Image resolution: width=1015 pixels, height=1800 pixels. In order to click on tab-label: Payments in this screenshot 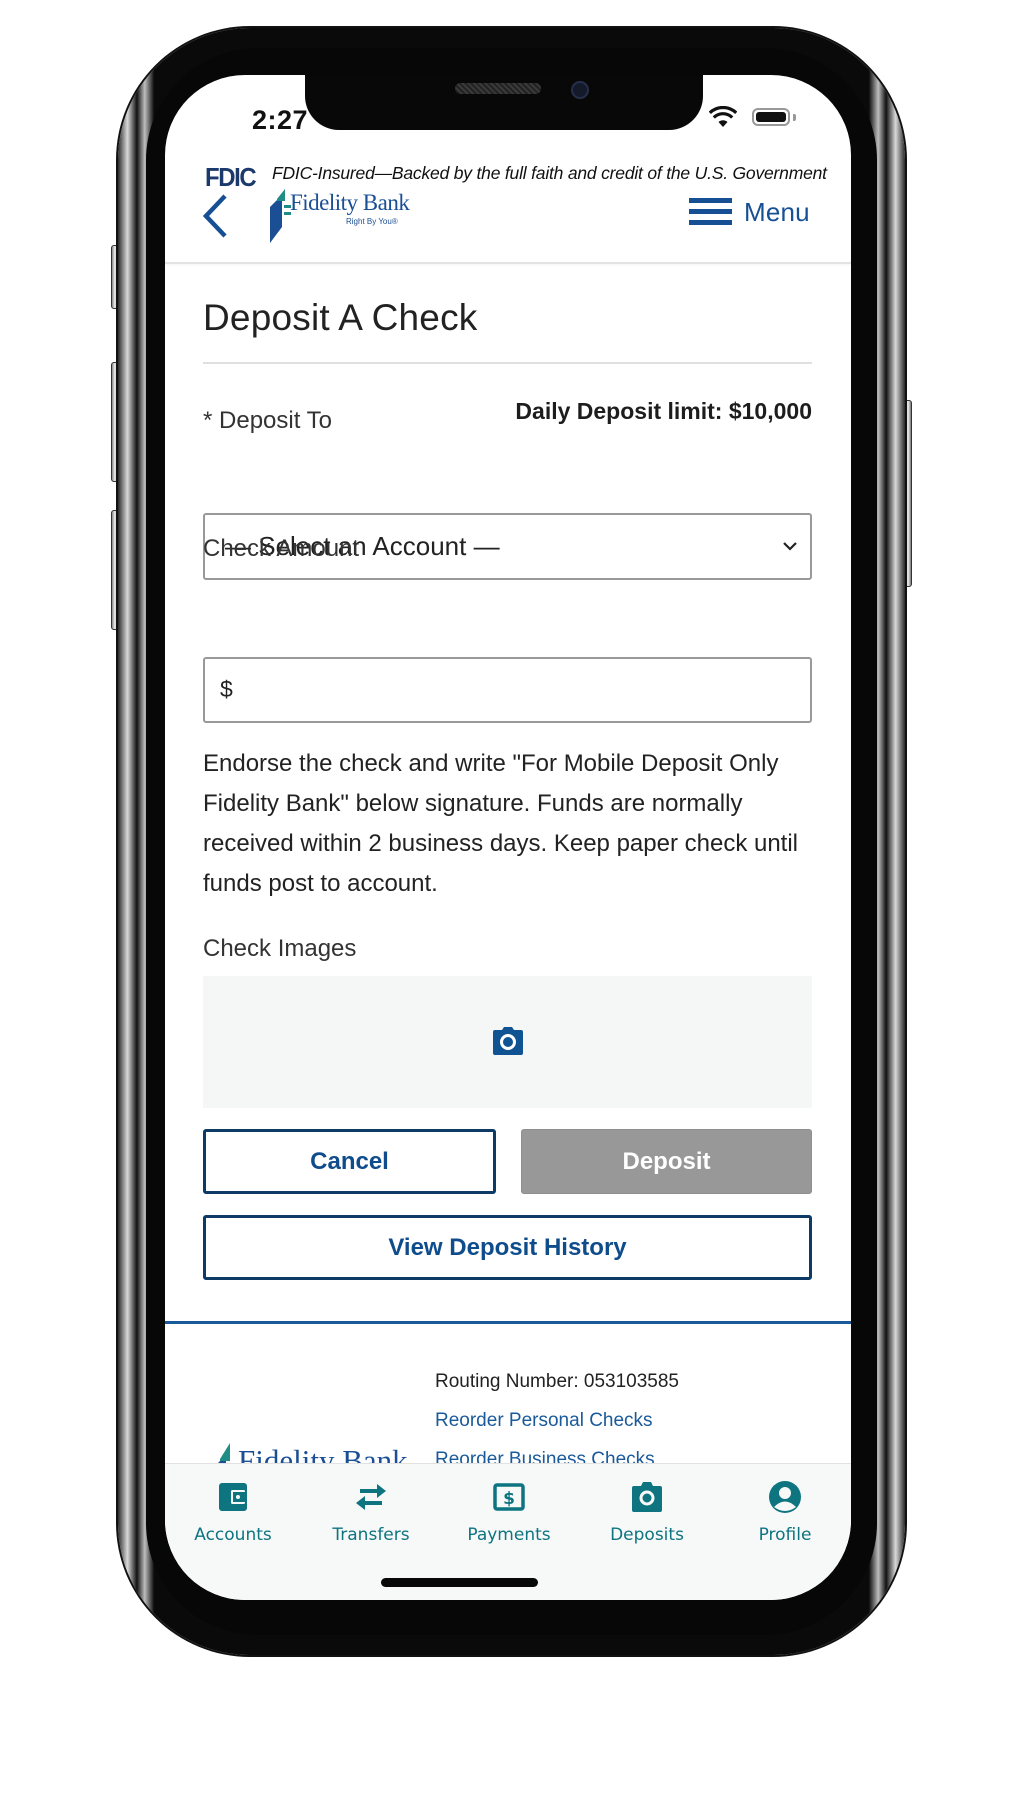, I will do `click(509, 1535)`.